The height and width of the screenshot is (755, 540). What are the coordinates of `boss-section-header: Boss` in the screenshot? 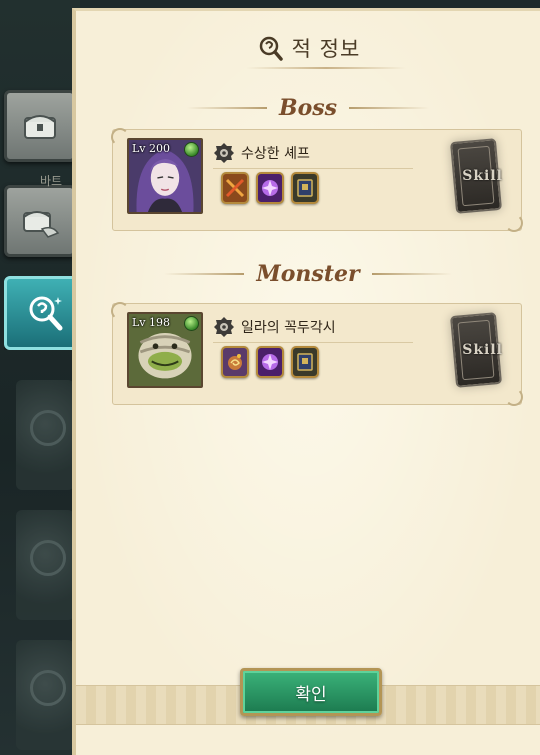 It's located at (308, 108).